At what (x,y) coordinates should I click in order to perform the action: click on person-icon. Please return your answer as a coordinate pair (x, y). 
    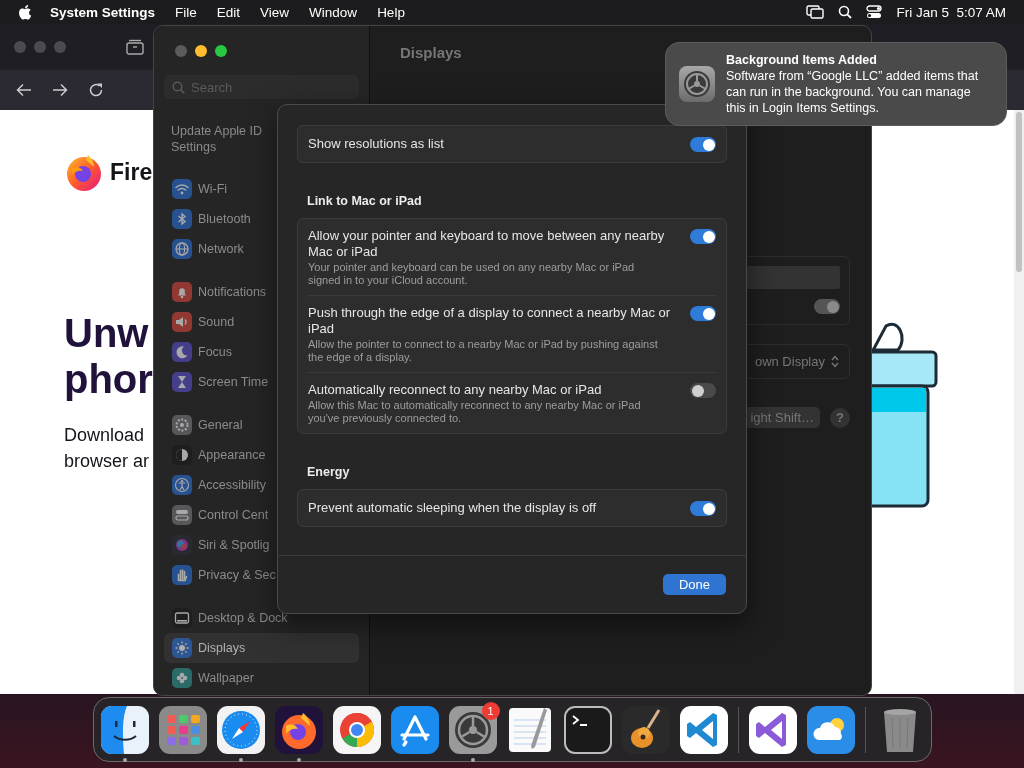
    Looking at the image, I should click on (182, 485).